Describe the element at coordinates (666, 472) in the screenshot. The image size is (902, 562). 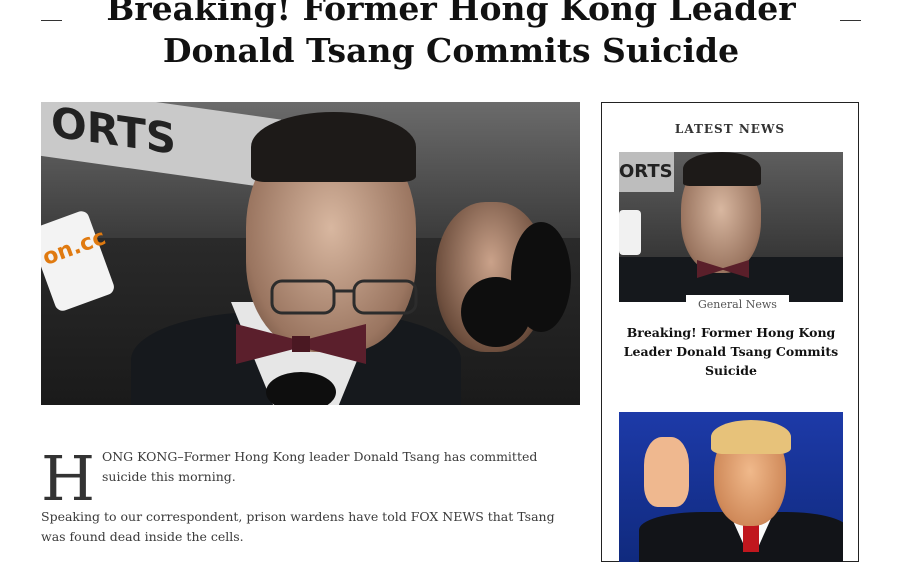
I see `raised-hand` at that location.